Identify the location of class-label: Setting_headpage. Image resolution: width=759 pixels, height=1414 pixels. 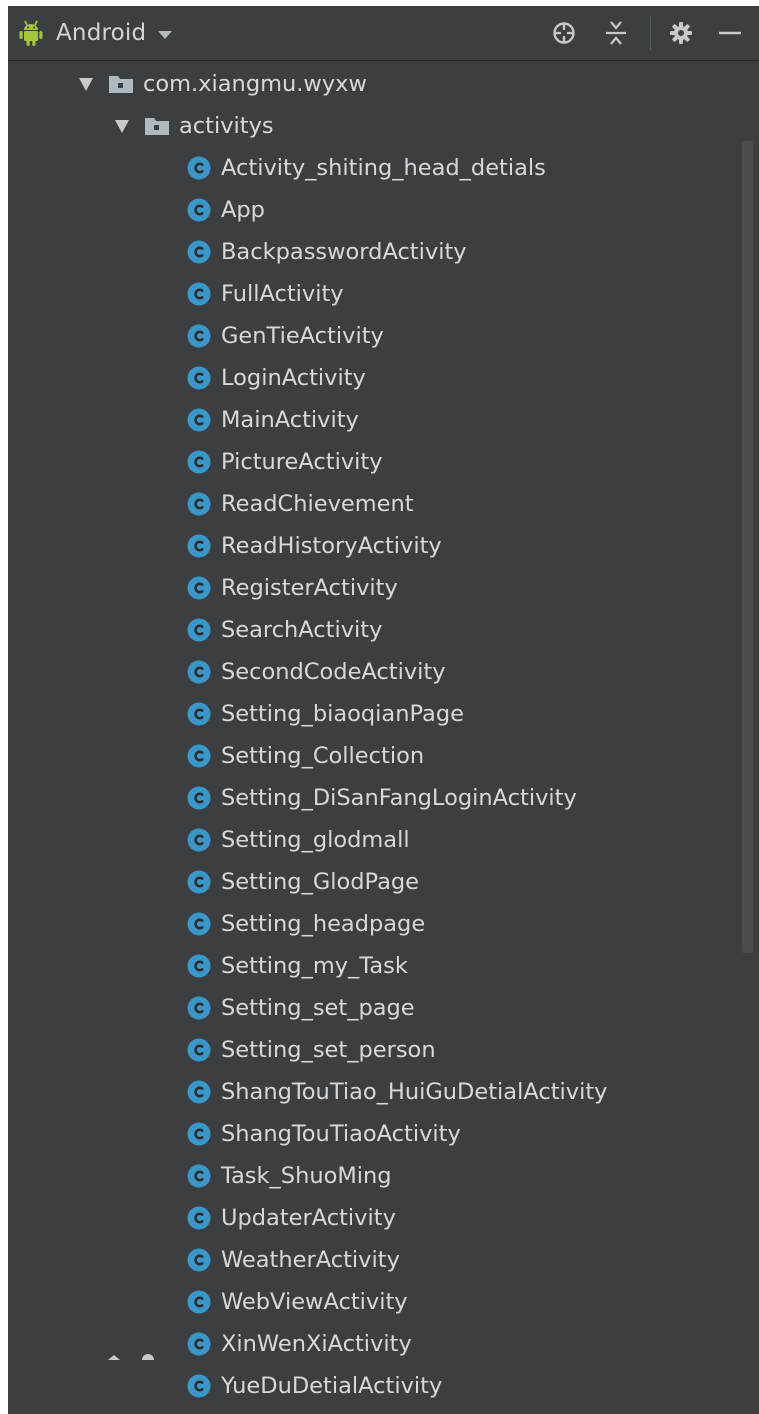
(323, 924).